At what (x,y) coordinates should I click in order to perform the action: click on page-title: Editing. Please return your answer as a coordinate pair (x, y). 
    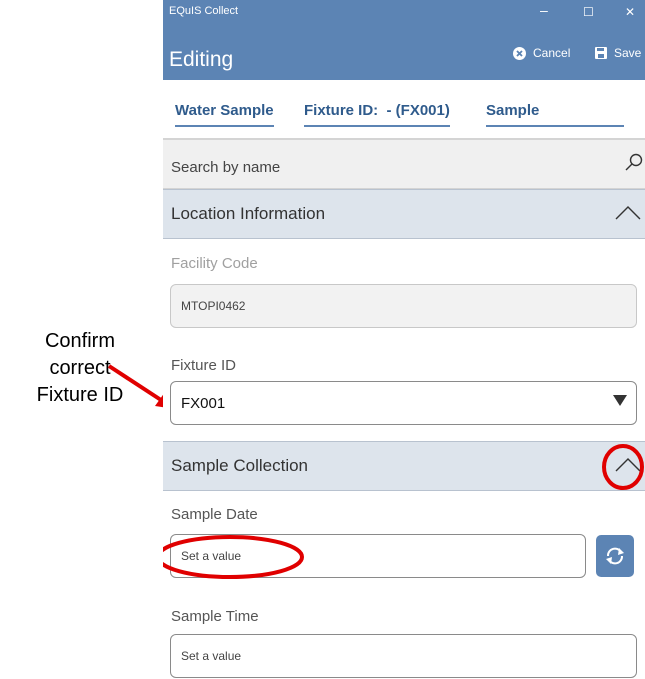
    Looking at the image, I should click on (201, 59).